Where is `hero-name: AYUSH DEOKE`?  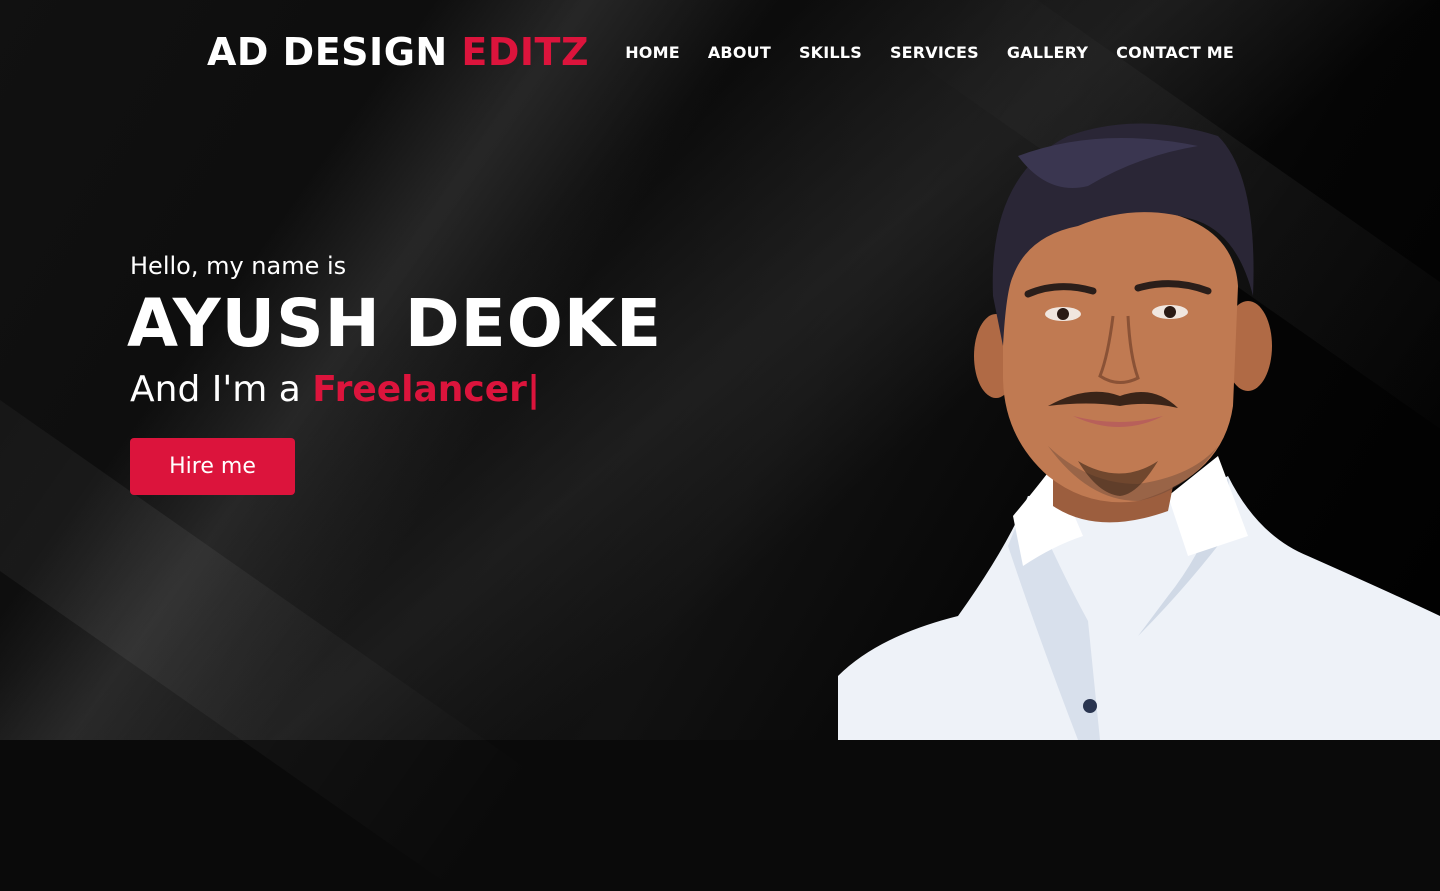 hero-name: AYUSH DEOKE is located at coordinates (395, 323).